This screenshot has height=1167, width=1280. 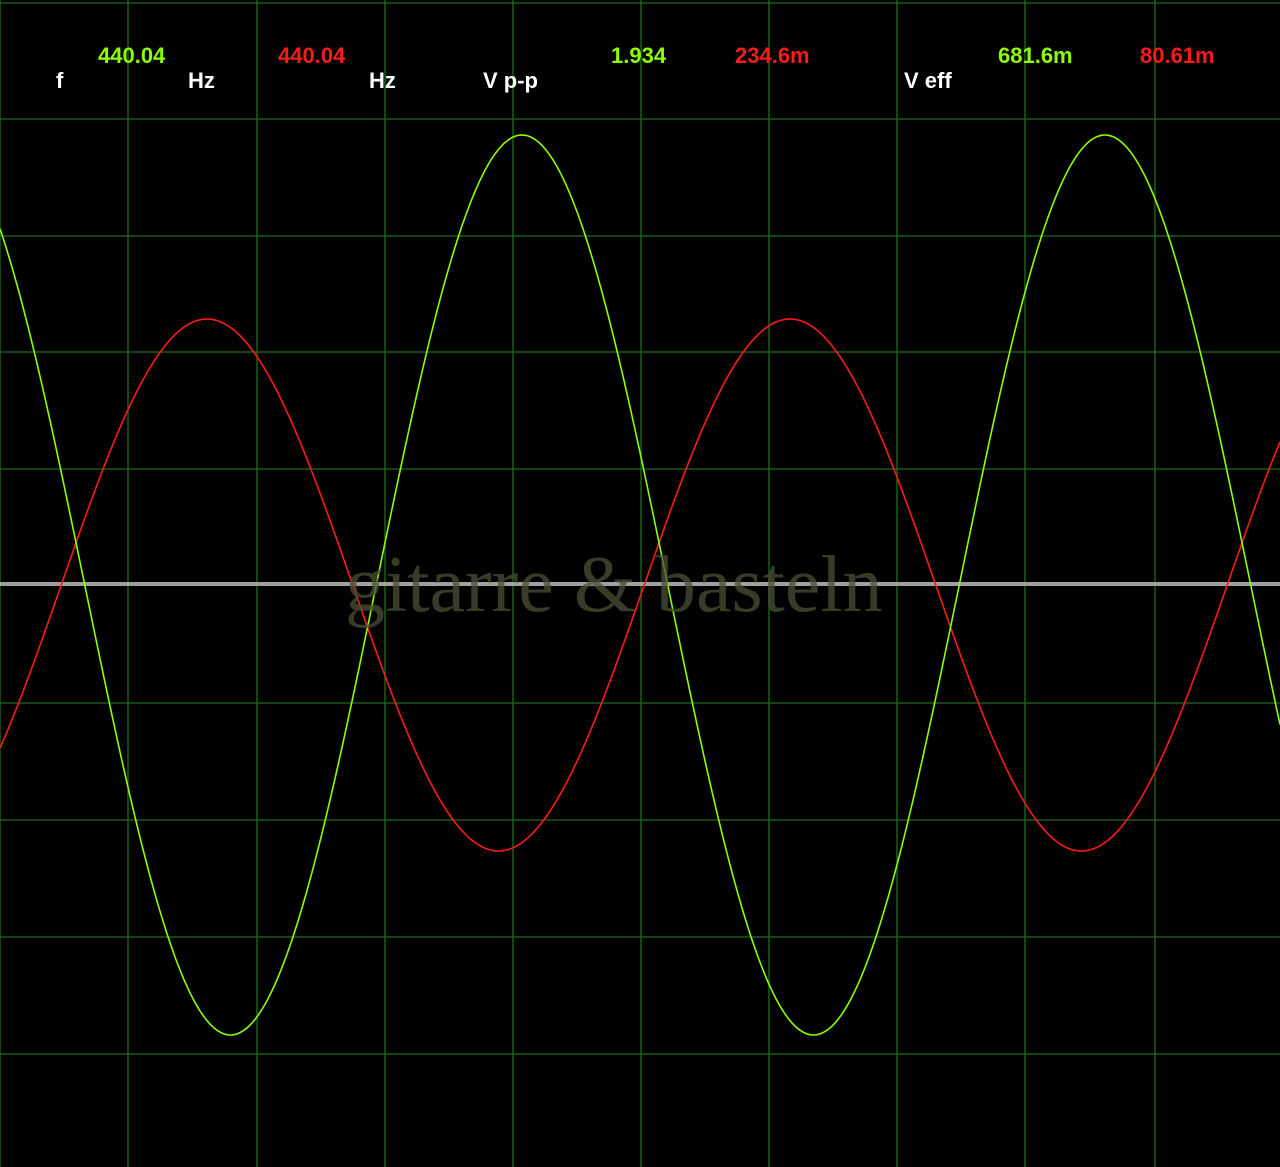 What do you see at coordinates (201, 80) in the screenshot?
I see `frequency-ch1-unit: Hz` at bounding box center [201, 80].